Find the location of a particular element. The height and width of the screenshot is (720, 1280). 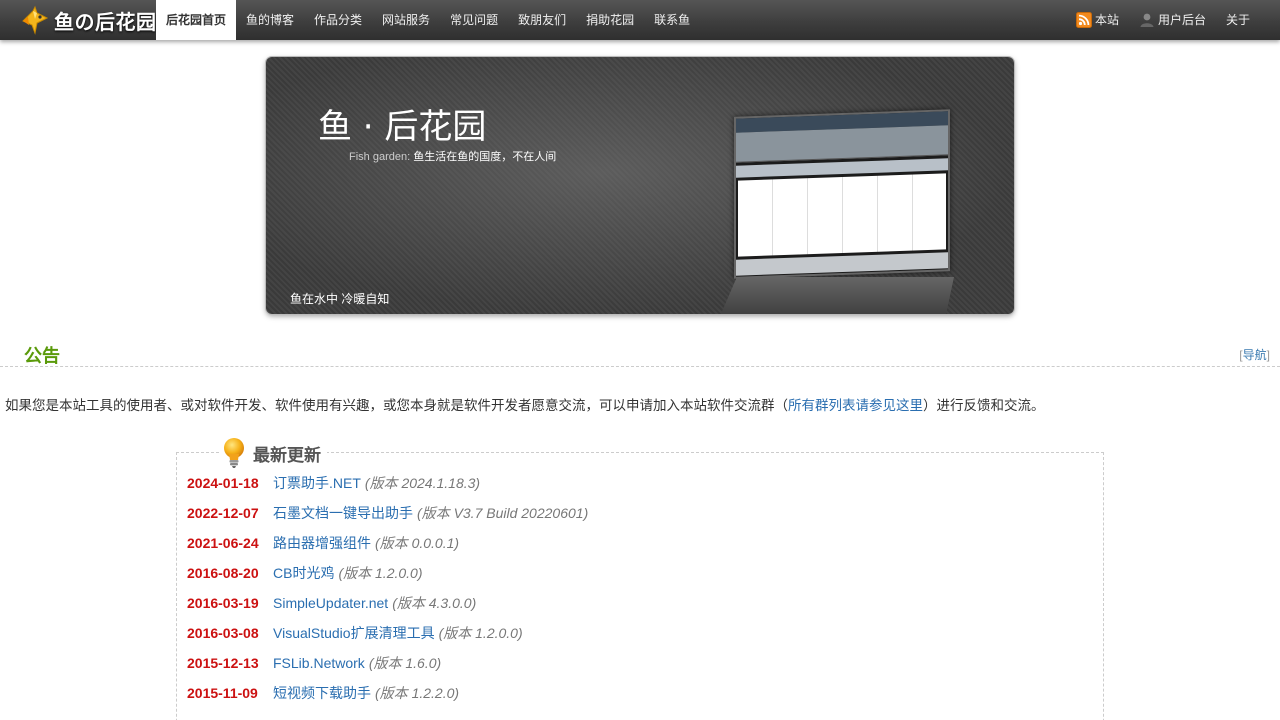

nav-item-faq: 常见问题 is located at coordinates (474, 20).